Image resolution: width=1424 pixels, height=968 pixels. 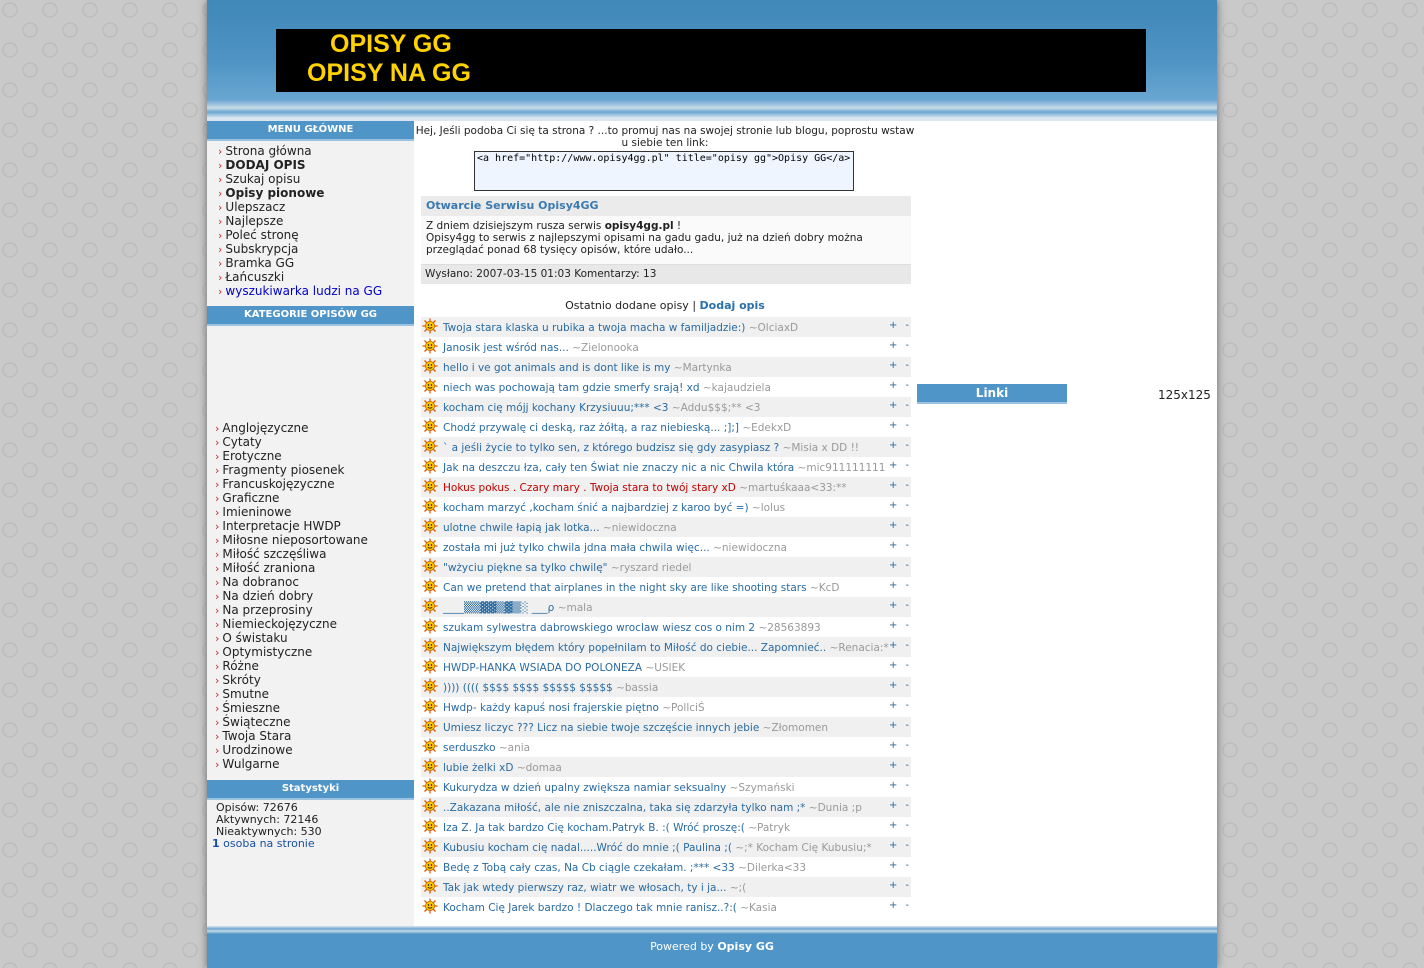 I want to click on menu-item: › Strona główna, so click(x=300, y=151).